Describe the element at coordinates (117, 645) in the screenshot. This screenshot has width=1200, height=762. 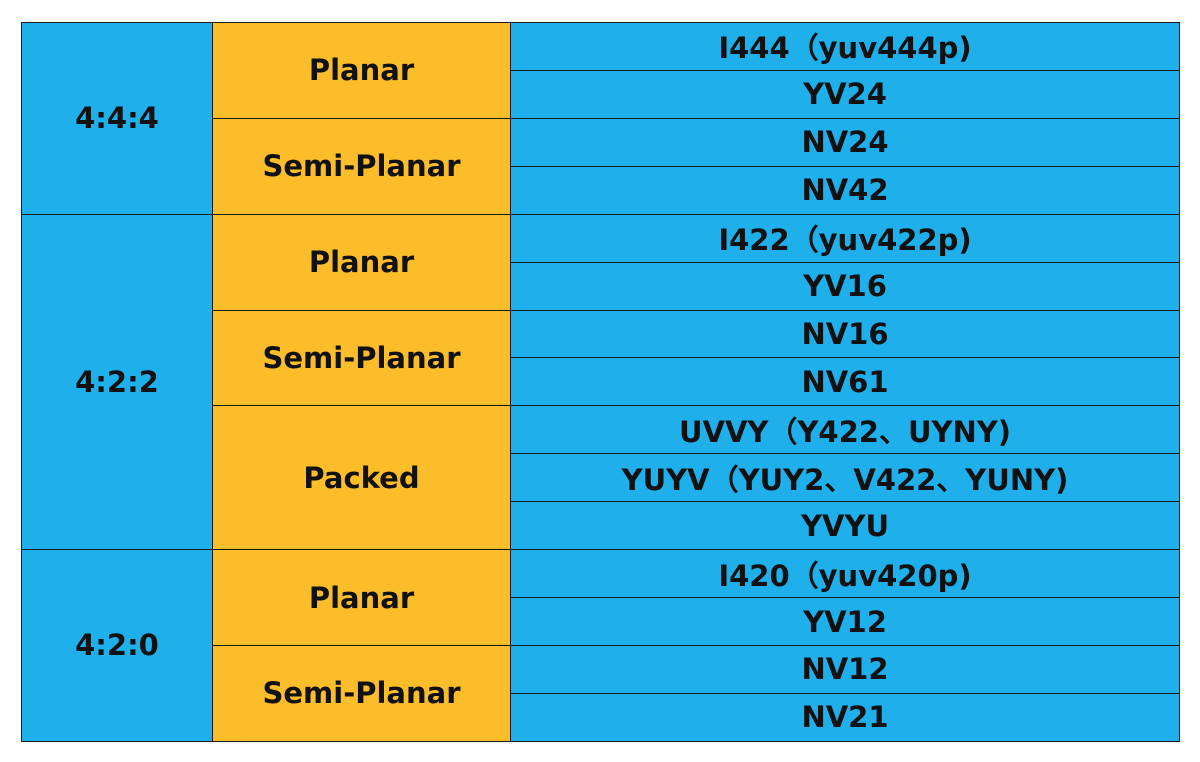
I see `sampling-cell-420: 4:2:0` at that location.